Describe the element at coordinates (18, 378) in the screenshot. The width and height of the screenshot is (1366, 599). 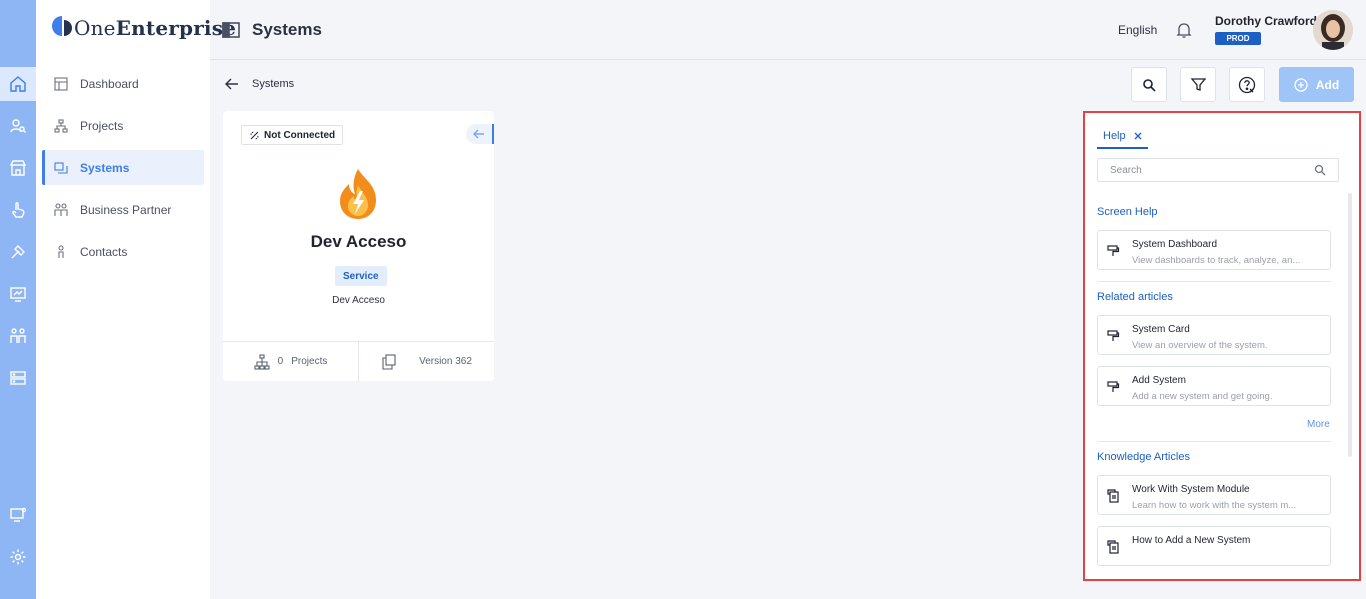
I see `server-icon` at that location.